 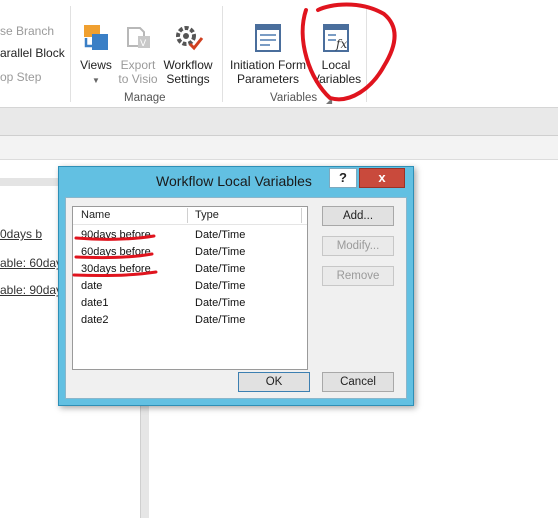 I want to click on chevron-down-icon: ▼, so click(x=96, y=80).